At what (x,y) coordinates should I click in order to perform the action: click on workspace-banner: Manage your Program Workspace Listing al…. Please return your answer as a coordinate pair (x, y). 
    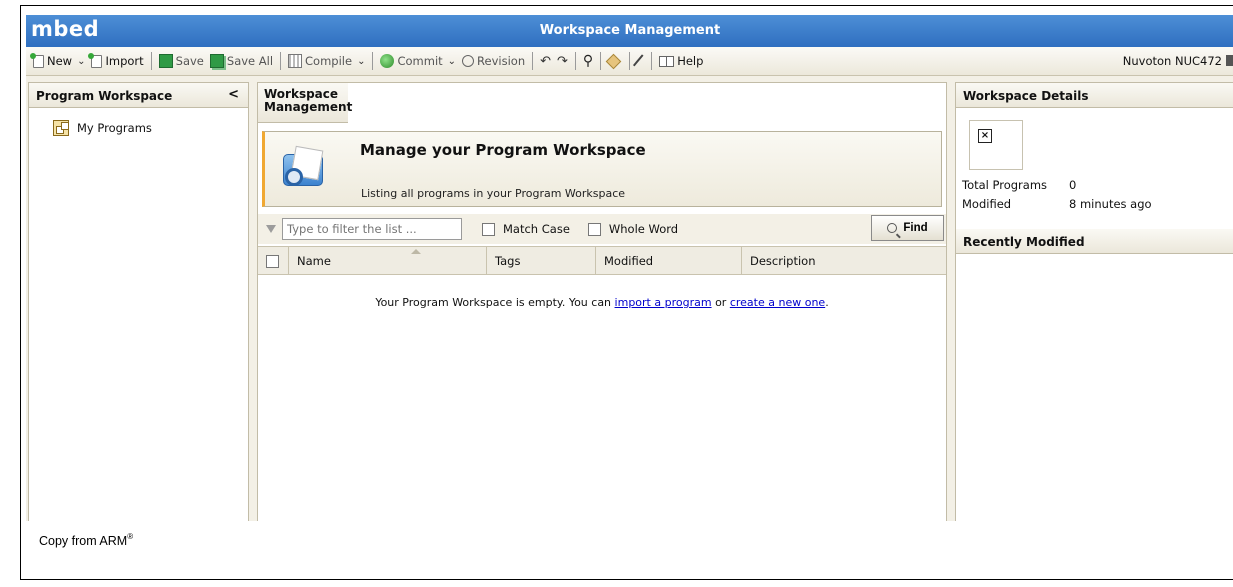
    Looking at the image, I should click on (602, 169).